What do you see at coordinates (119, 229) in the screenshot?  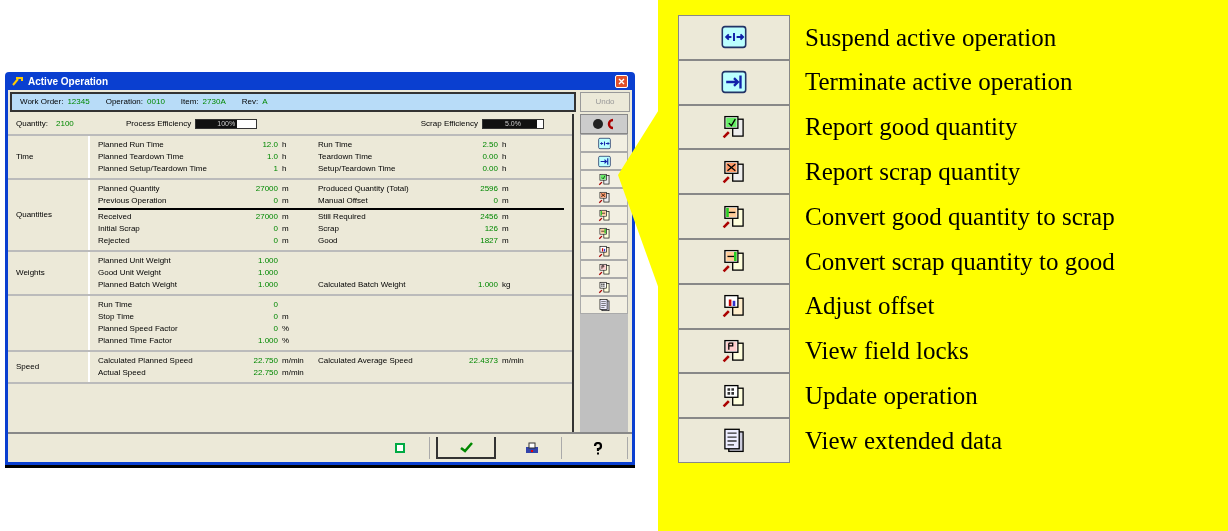 I see `row-label: Initial Scrap` at bounding box center [119, 229].